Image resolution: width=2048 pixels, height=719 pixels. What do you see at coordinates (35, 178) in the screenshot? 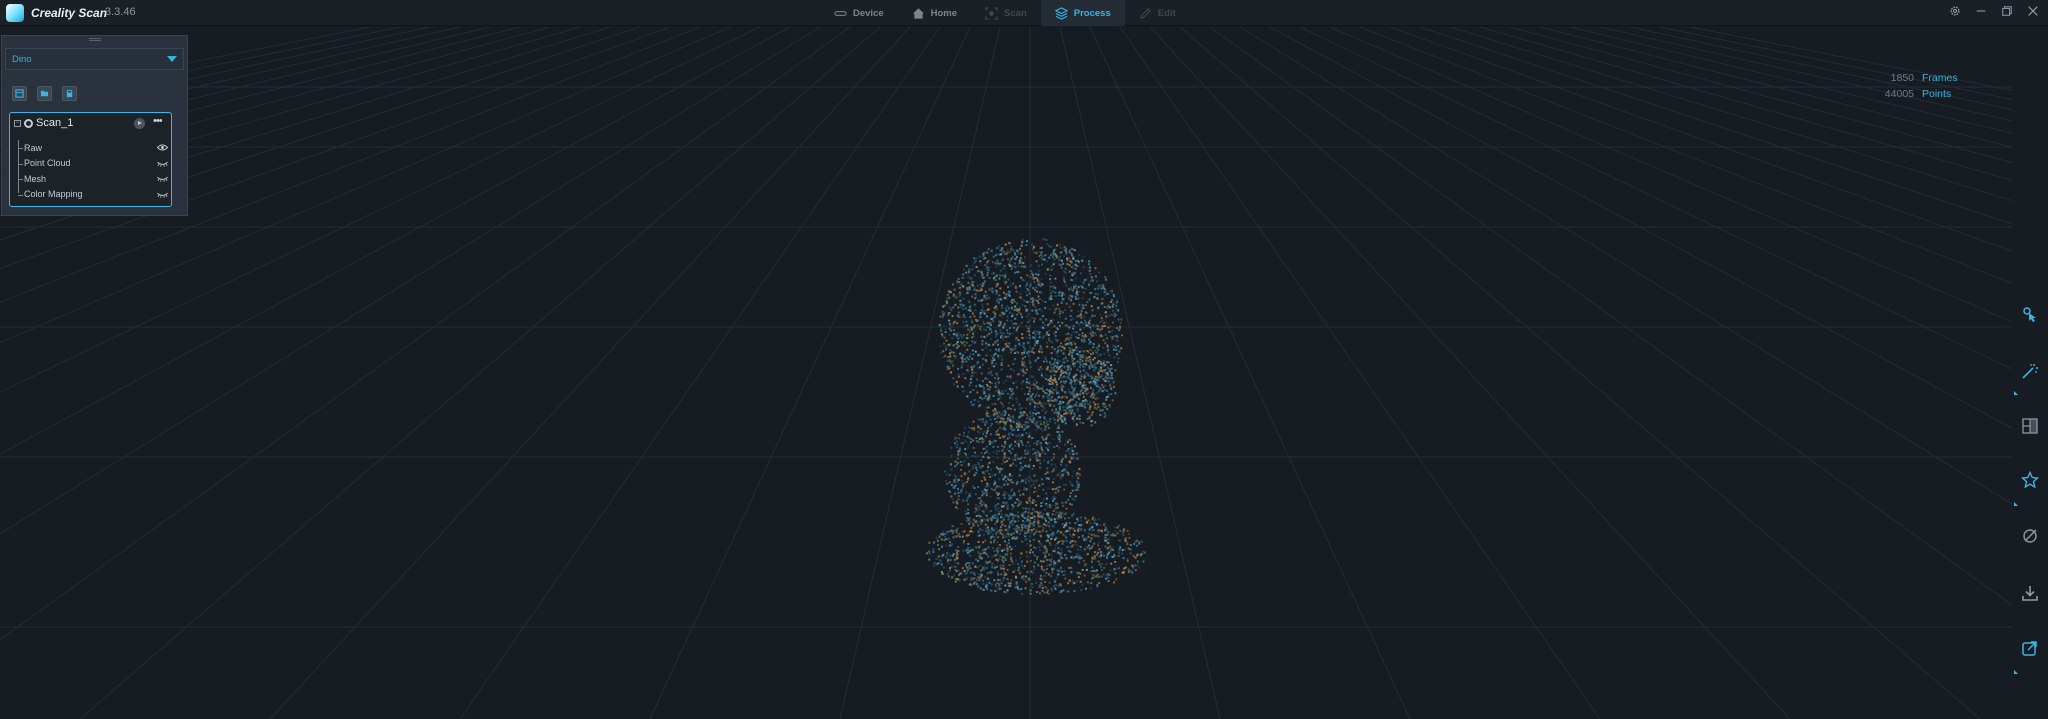
I see `tree-item-label: Mesh` at bounding box center [35, 178].